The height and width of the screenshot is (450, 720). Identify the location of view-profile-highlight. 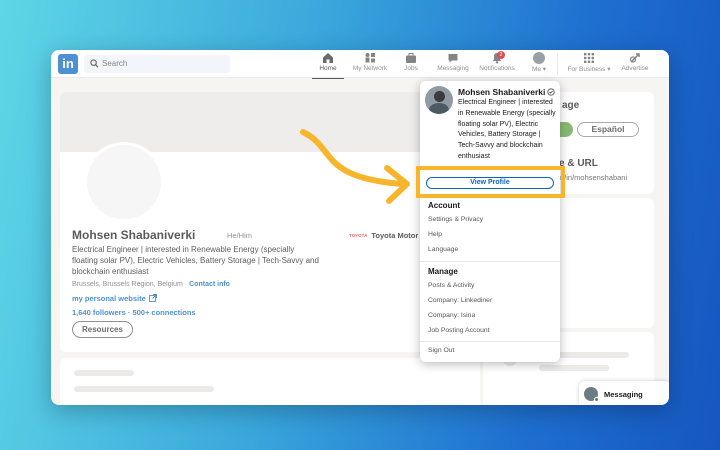
(490, 182).